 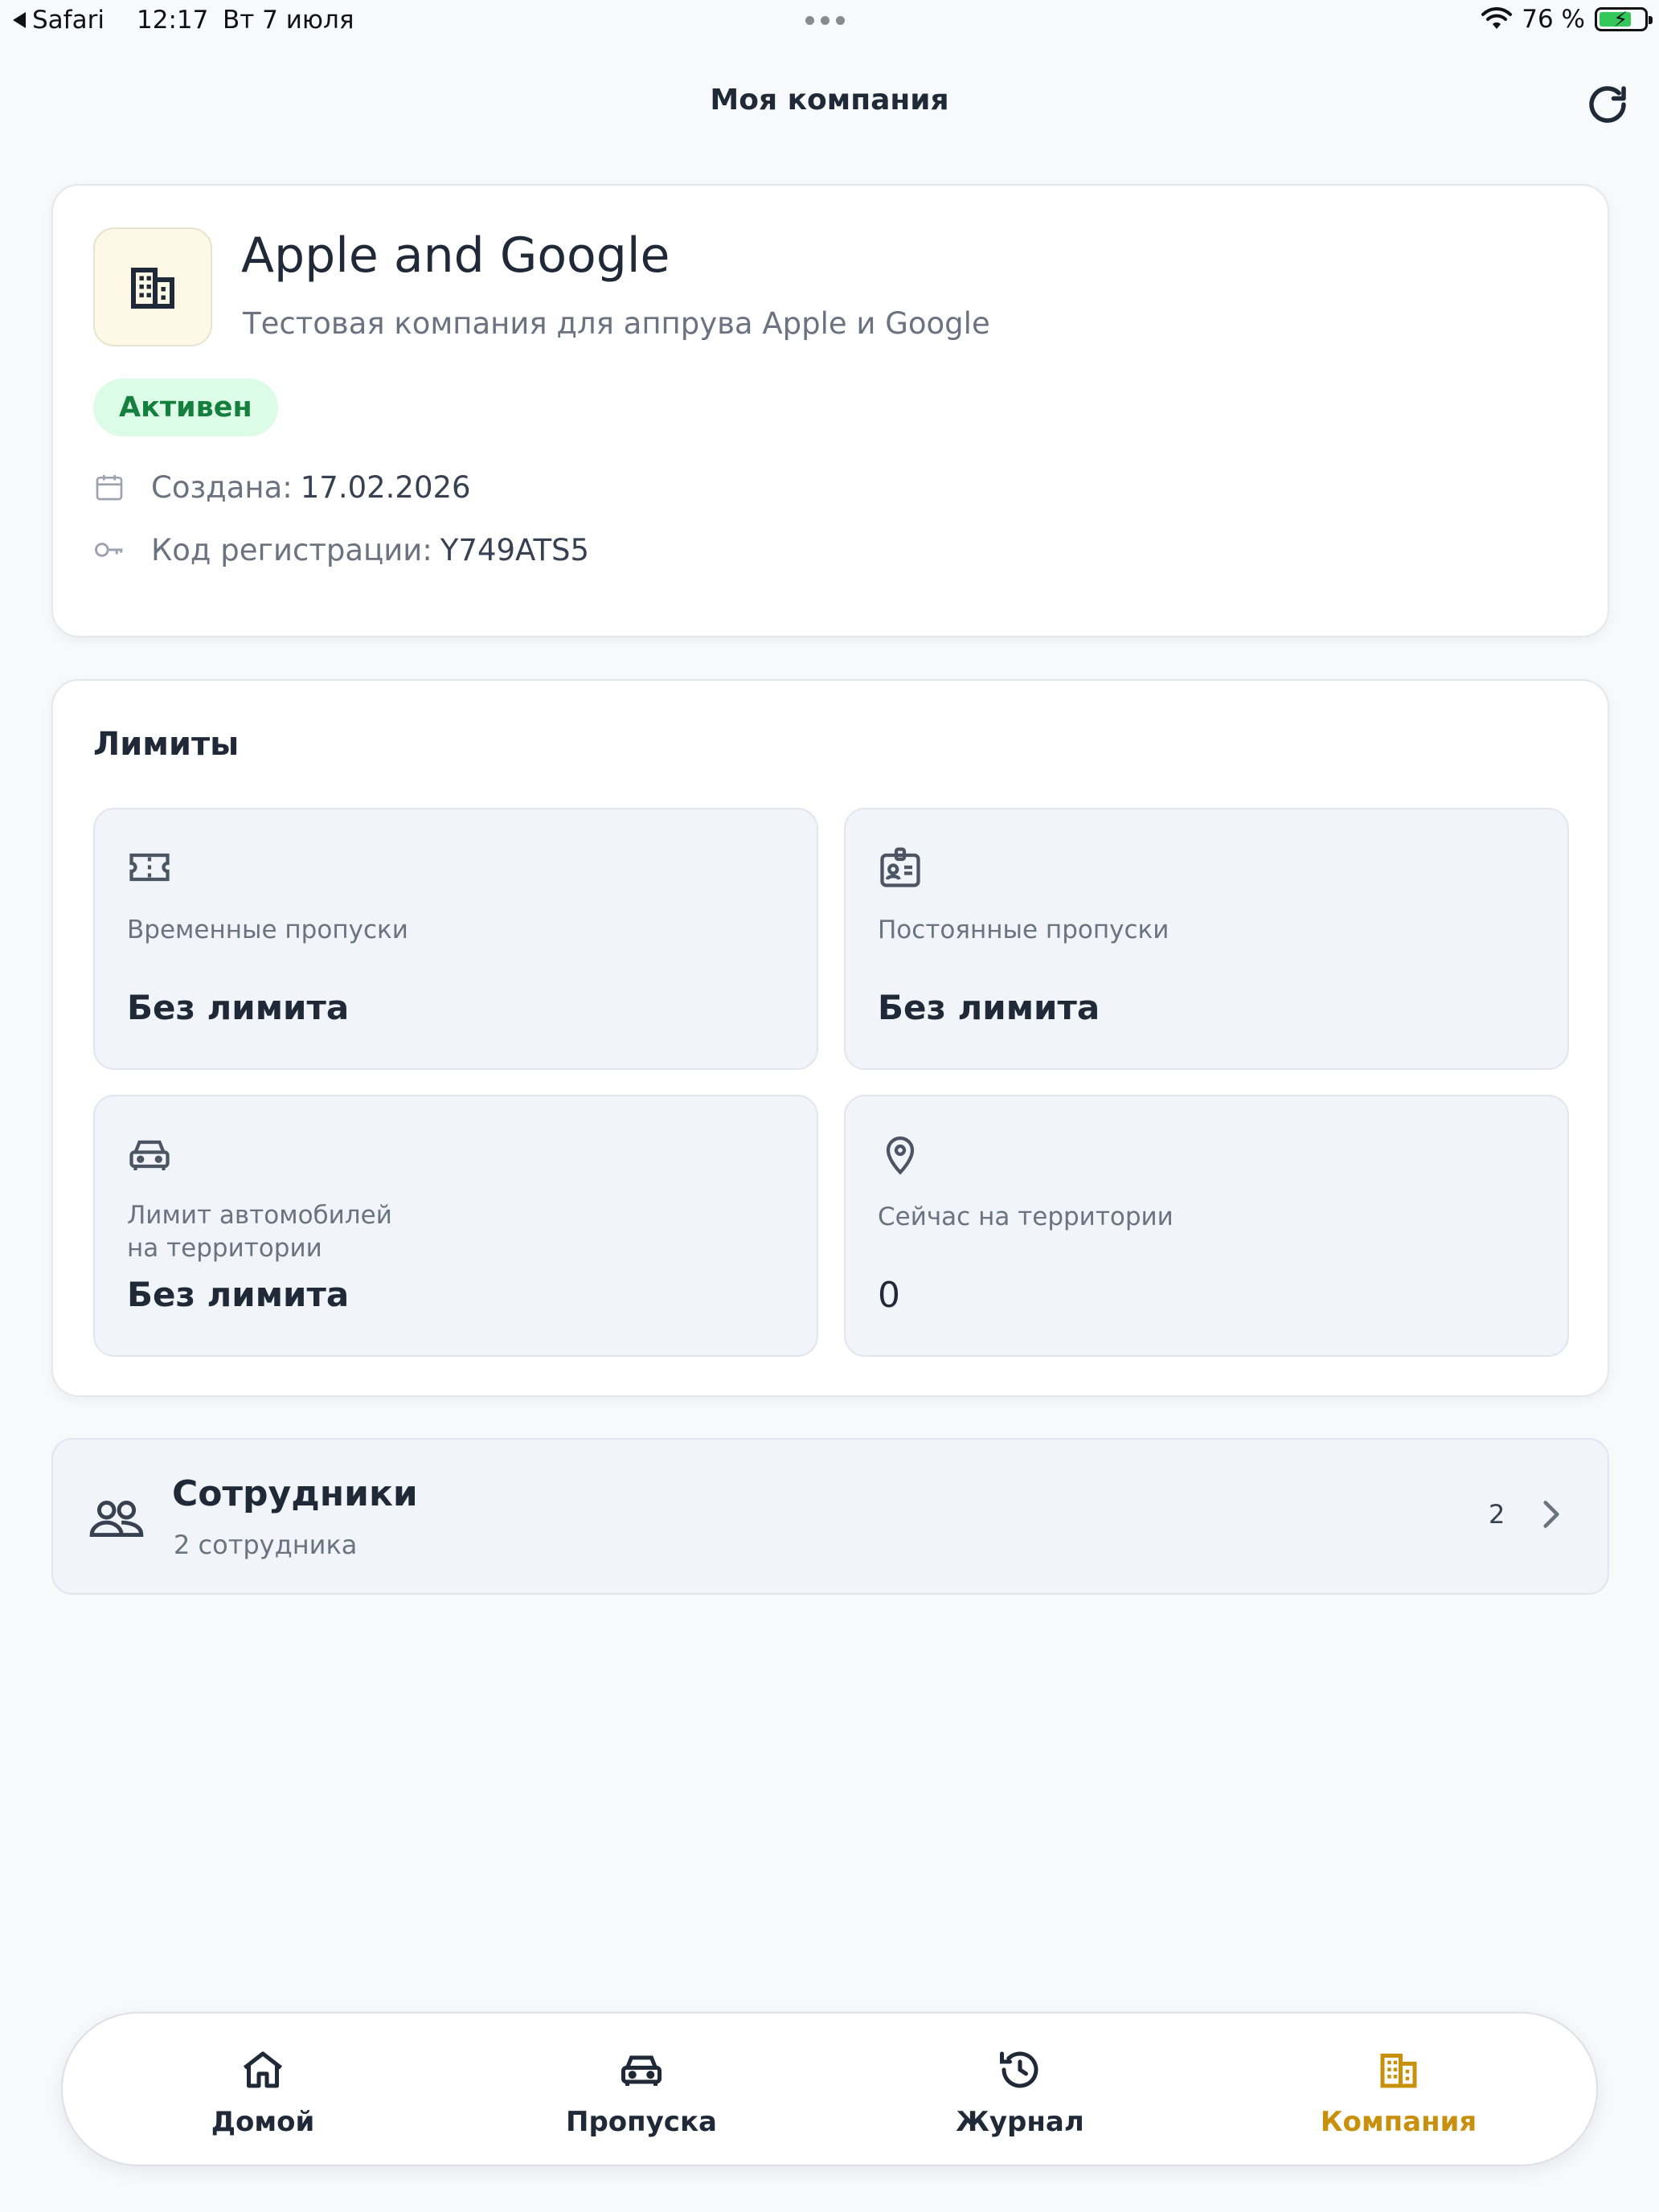 I want to click on battery-icon: ⚡, so click(x=1624, y=19).